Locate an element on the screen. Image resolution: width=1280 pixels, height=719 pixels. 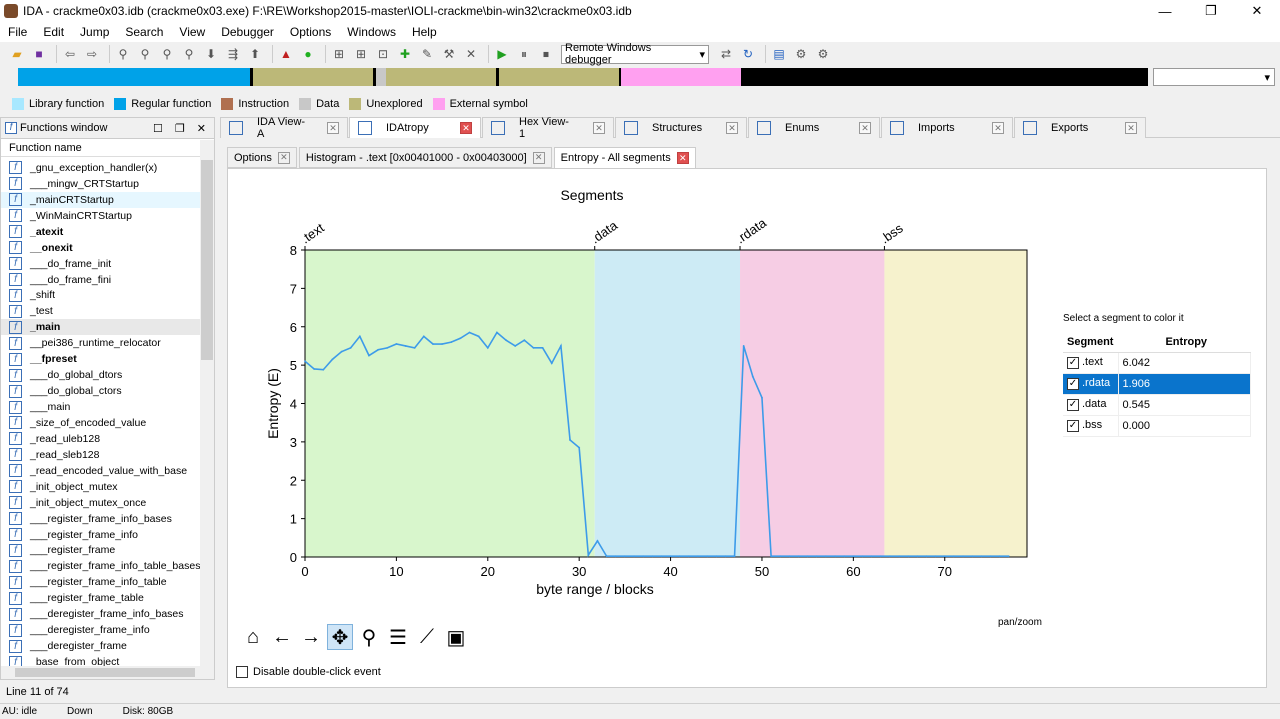
function-row: f ___register_frame_info is located at coordinates (100, 535).